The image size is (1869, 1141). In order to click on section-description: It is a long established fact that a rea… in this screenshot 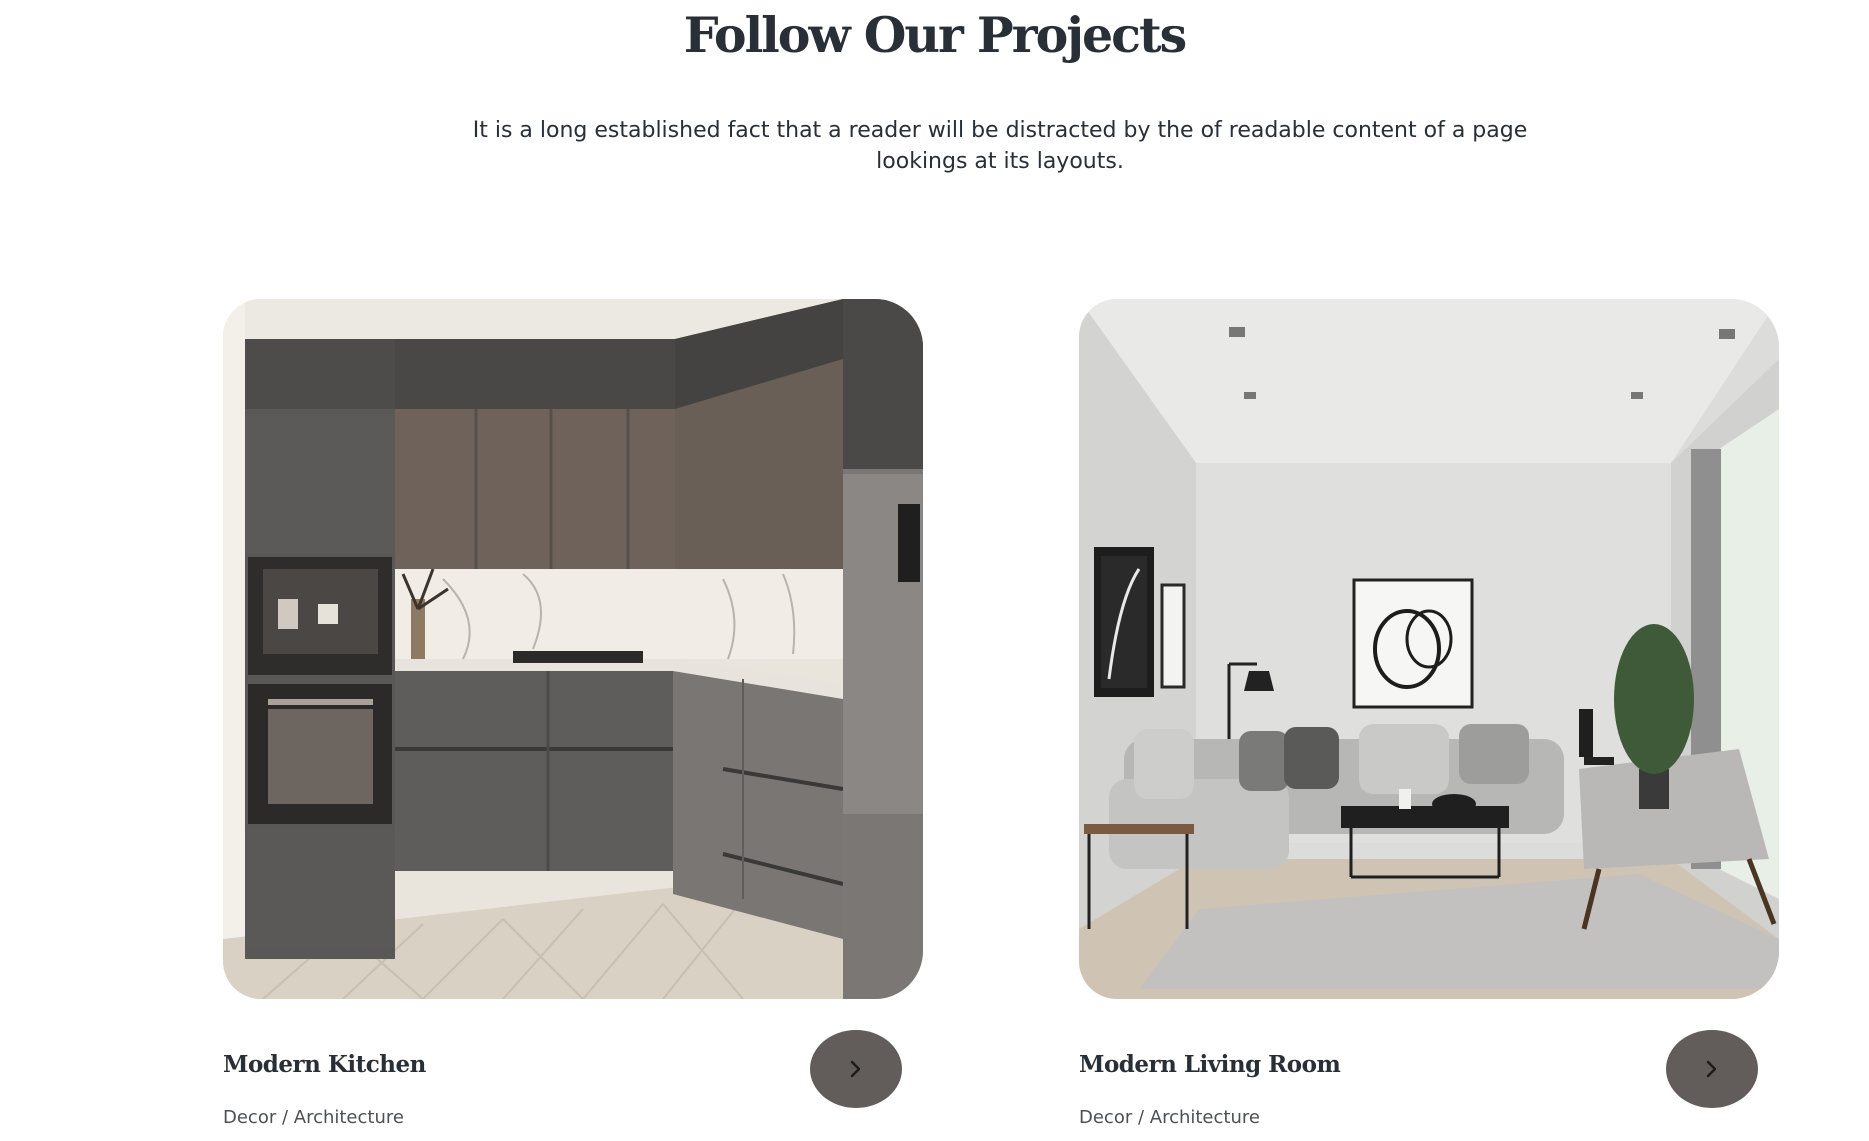, I will do `click(1000, 146)`.